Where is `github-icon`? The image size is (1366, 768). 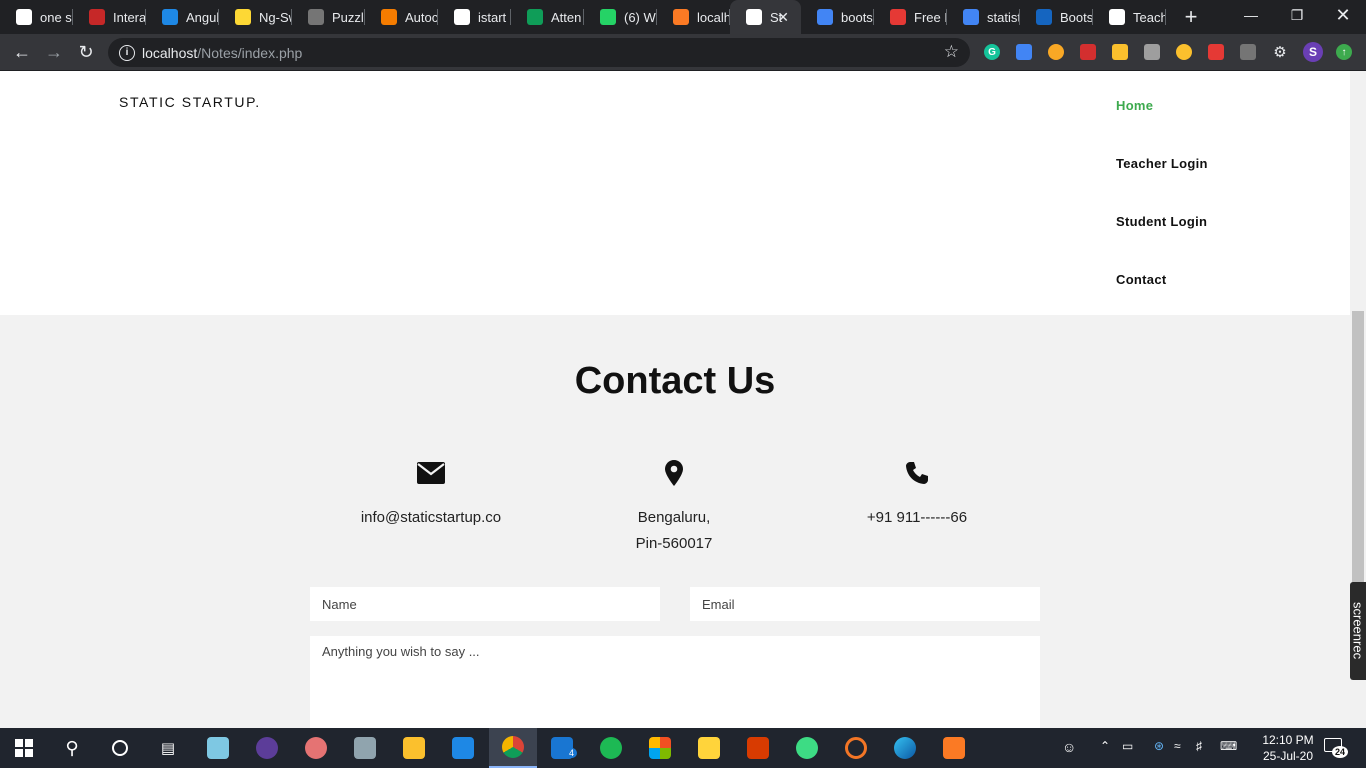 github-icon is located at coordinates (462, 17).